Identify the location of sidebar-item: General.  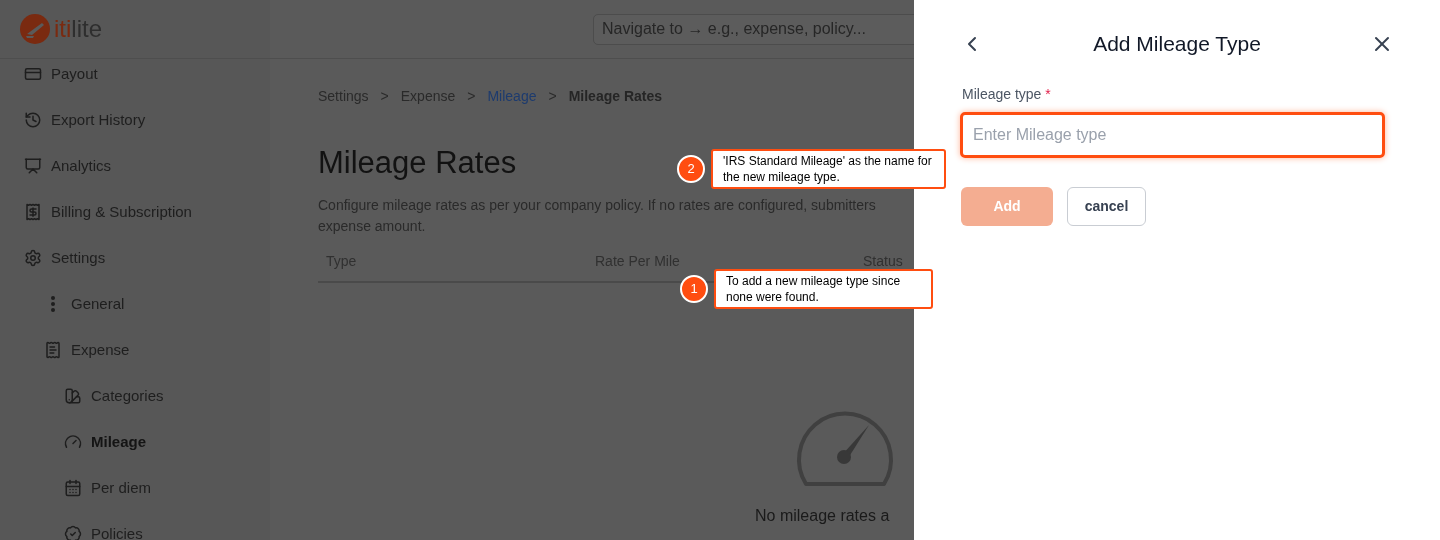
(135, 304).